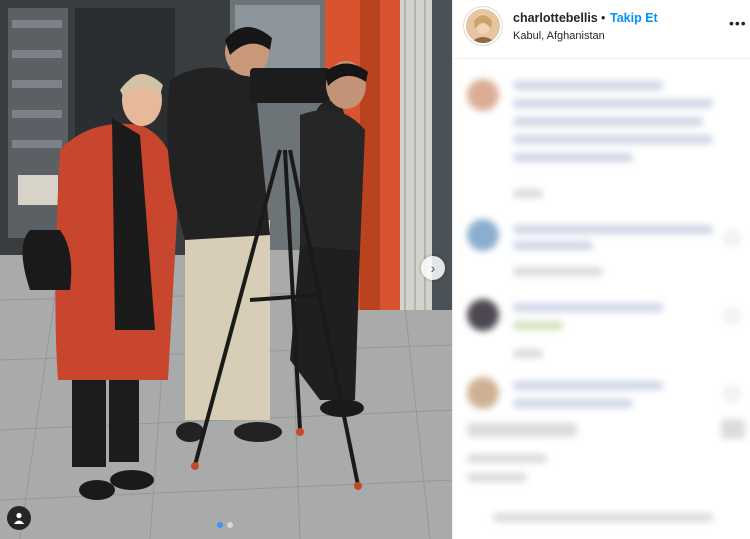 The image size is (750, 539). Describe the element at coordinates (738, 23) in the screenshot. I see `more-options-icon: •••` at that location.